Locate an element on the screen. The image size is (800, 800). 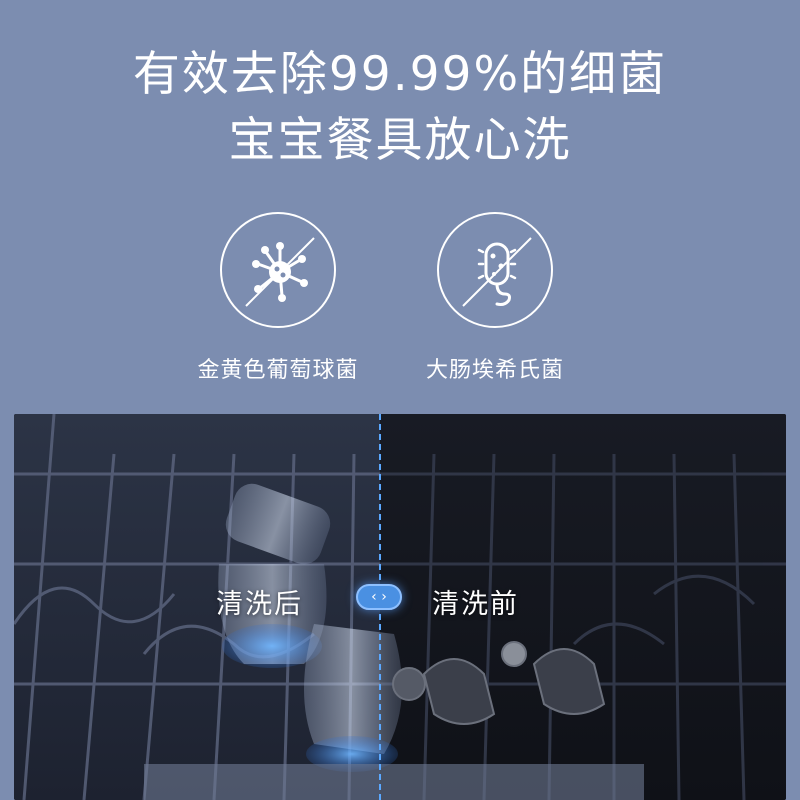
e-coli-label: 大肠埃希氏菌 is located at coordinates (494, 370).